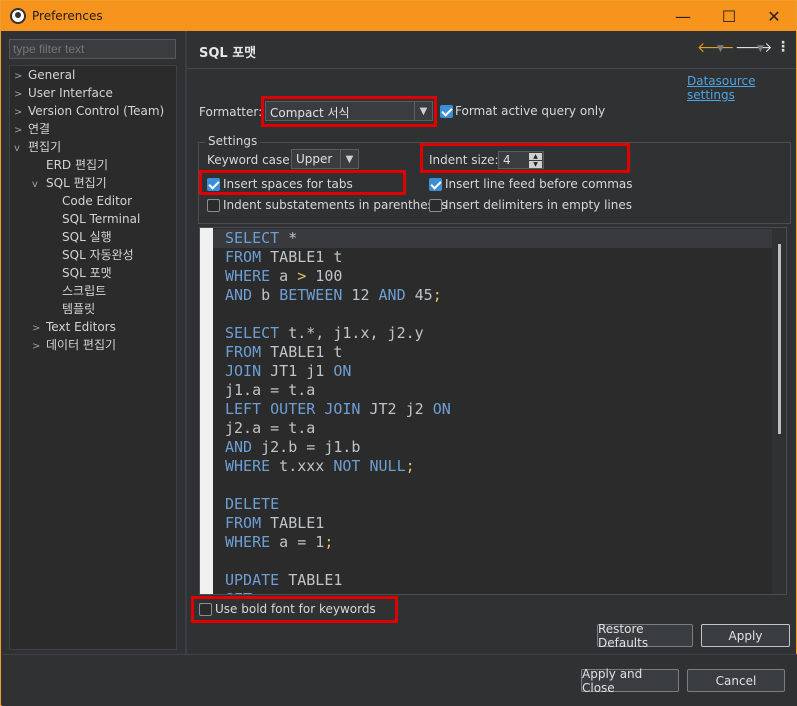  I want to click on apply-and-close-button: Apply and Close, so click(630, 681).